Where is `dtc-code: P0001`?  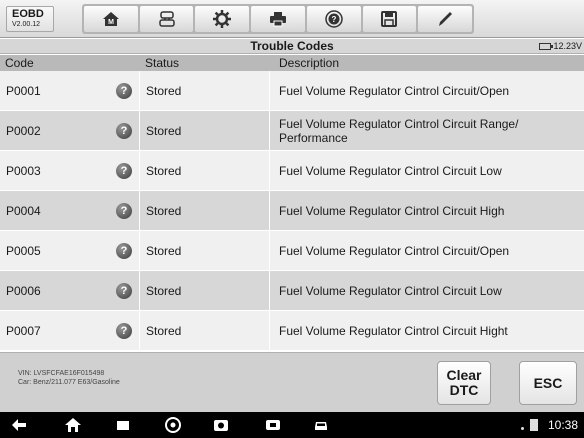 dtc-code: P0001 is located at coordinates (23, 90).